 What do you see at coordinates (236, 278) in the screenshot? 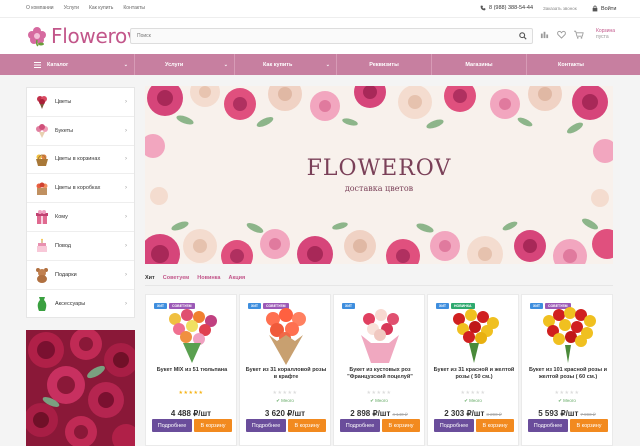
I see `tab-sale: Акция` at bounding box center [236, 278].